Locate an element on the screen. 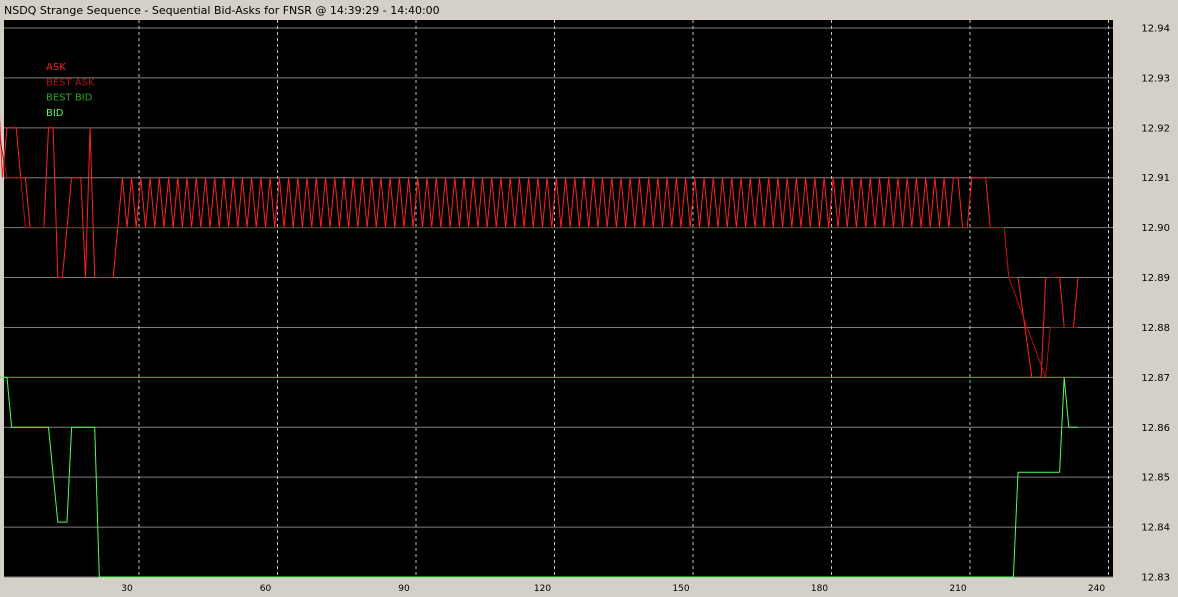  legend-entry-bid: BID is located at coordinates (55, 113).